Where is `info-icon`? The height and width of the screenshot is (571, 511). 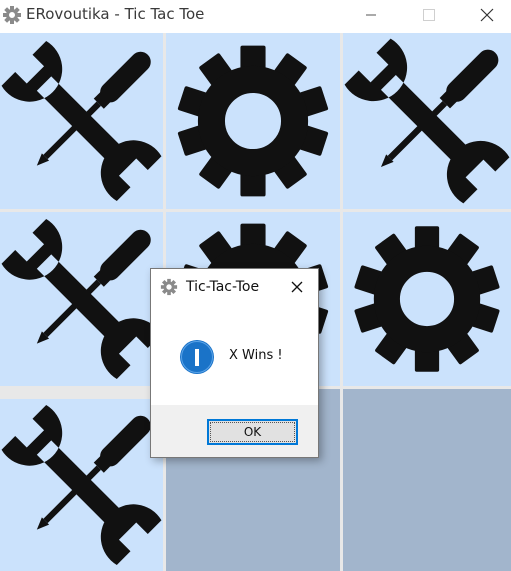
info-icon is located at coordinates (197, 357).